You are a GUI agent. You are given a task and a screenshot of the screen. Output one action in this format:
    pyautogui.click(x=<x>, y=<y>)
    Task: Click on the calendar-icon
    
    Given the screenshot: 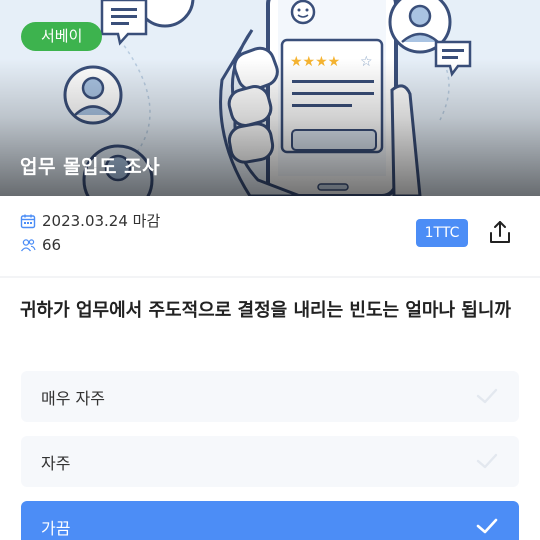 What is the action you would take?
    pyautogui.click(x=28, y=221)
    